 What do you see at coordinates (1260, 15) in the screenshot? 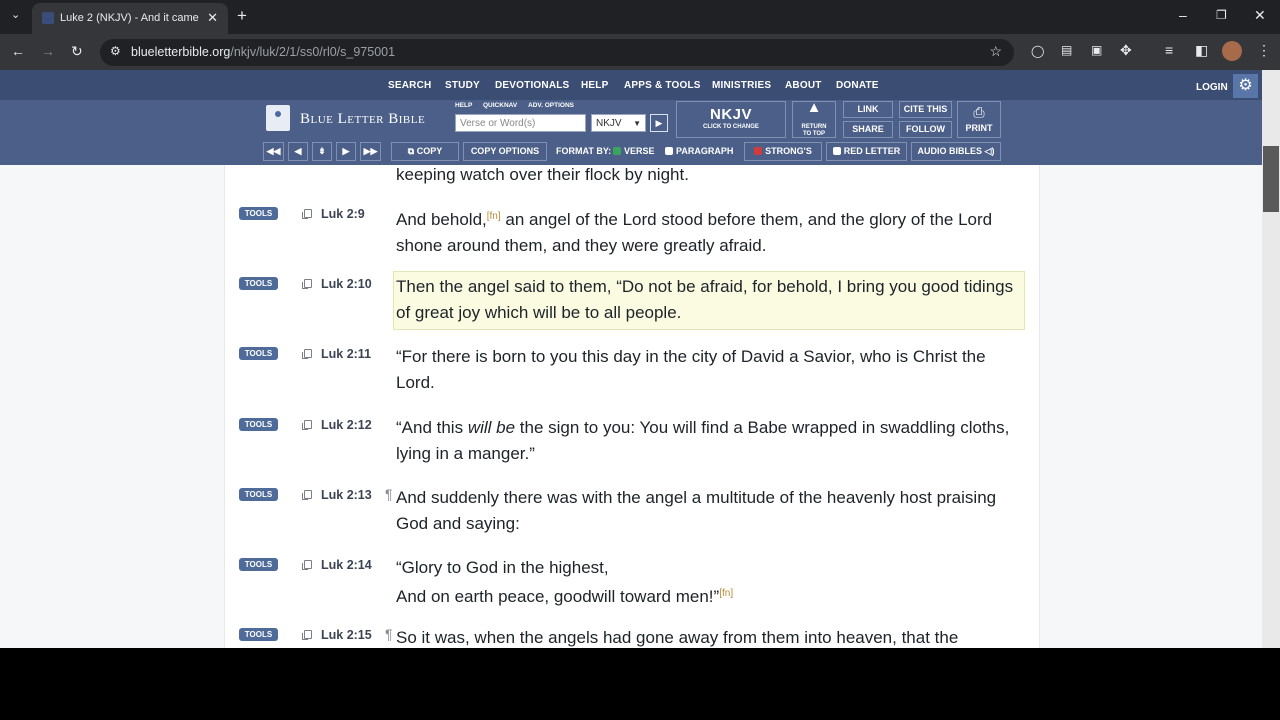
I see `close-window-icon: ✕` at bounding box center [1260, 15].